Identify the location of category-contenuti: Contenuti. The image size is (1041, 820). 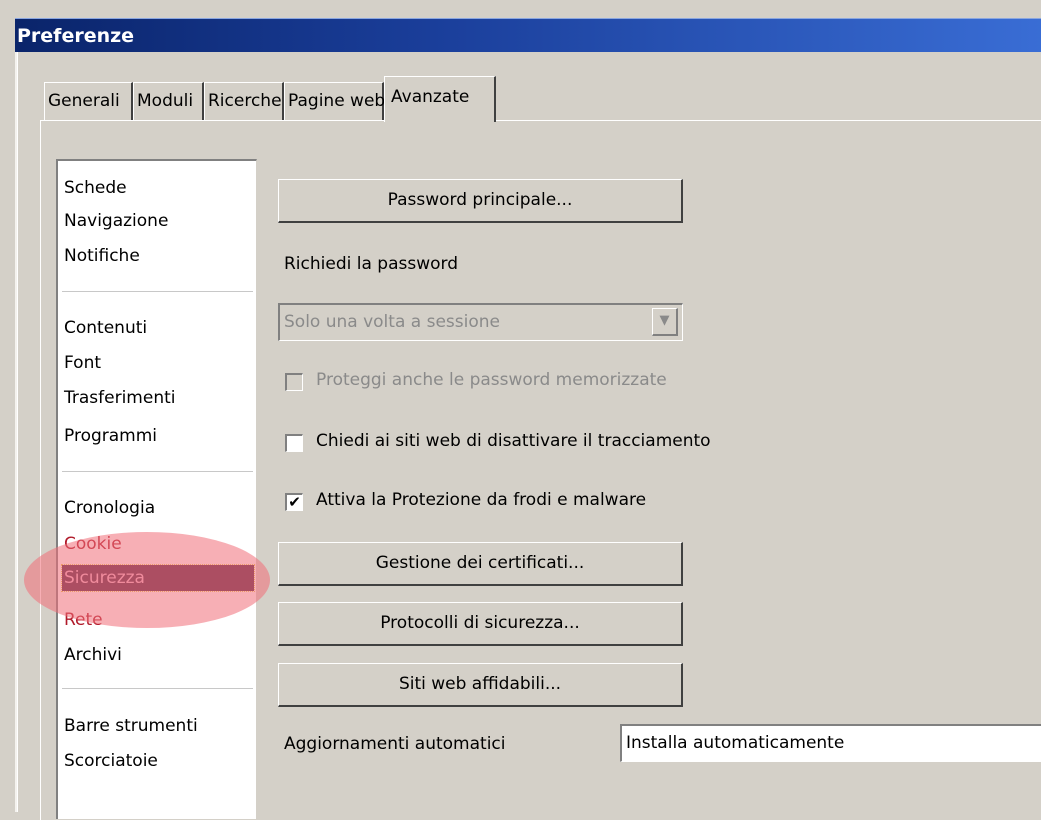
(158, 328).